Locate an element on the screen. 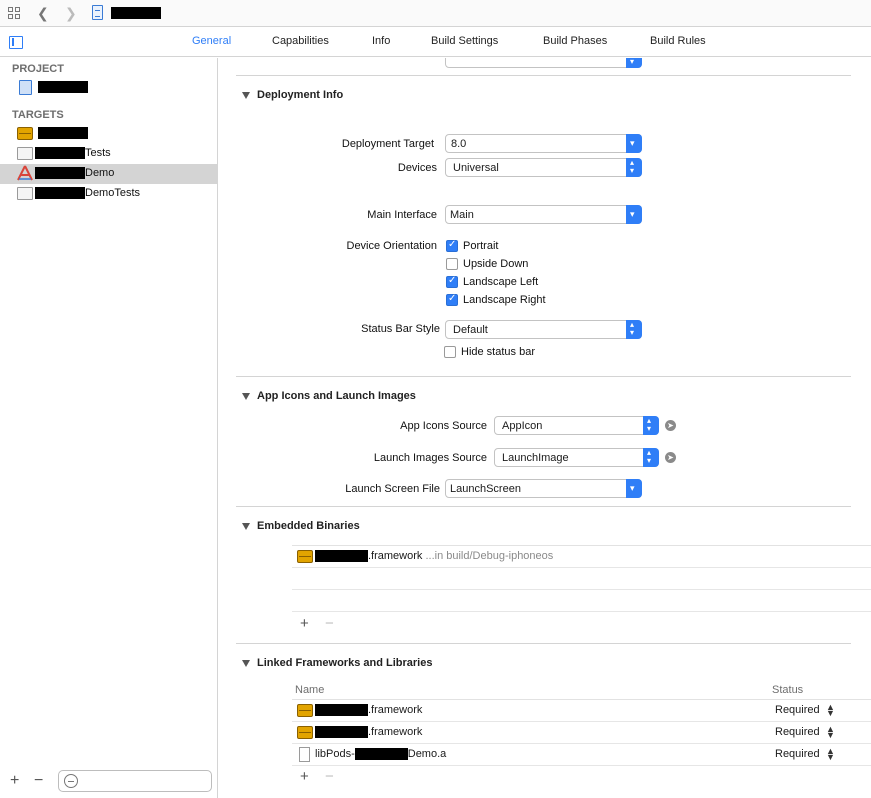  table-row is located at coordinates (581, 601).